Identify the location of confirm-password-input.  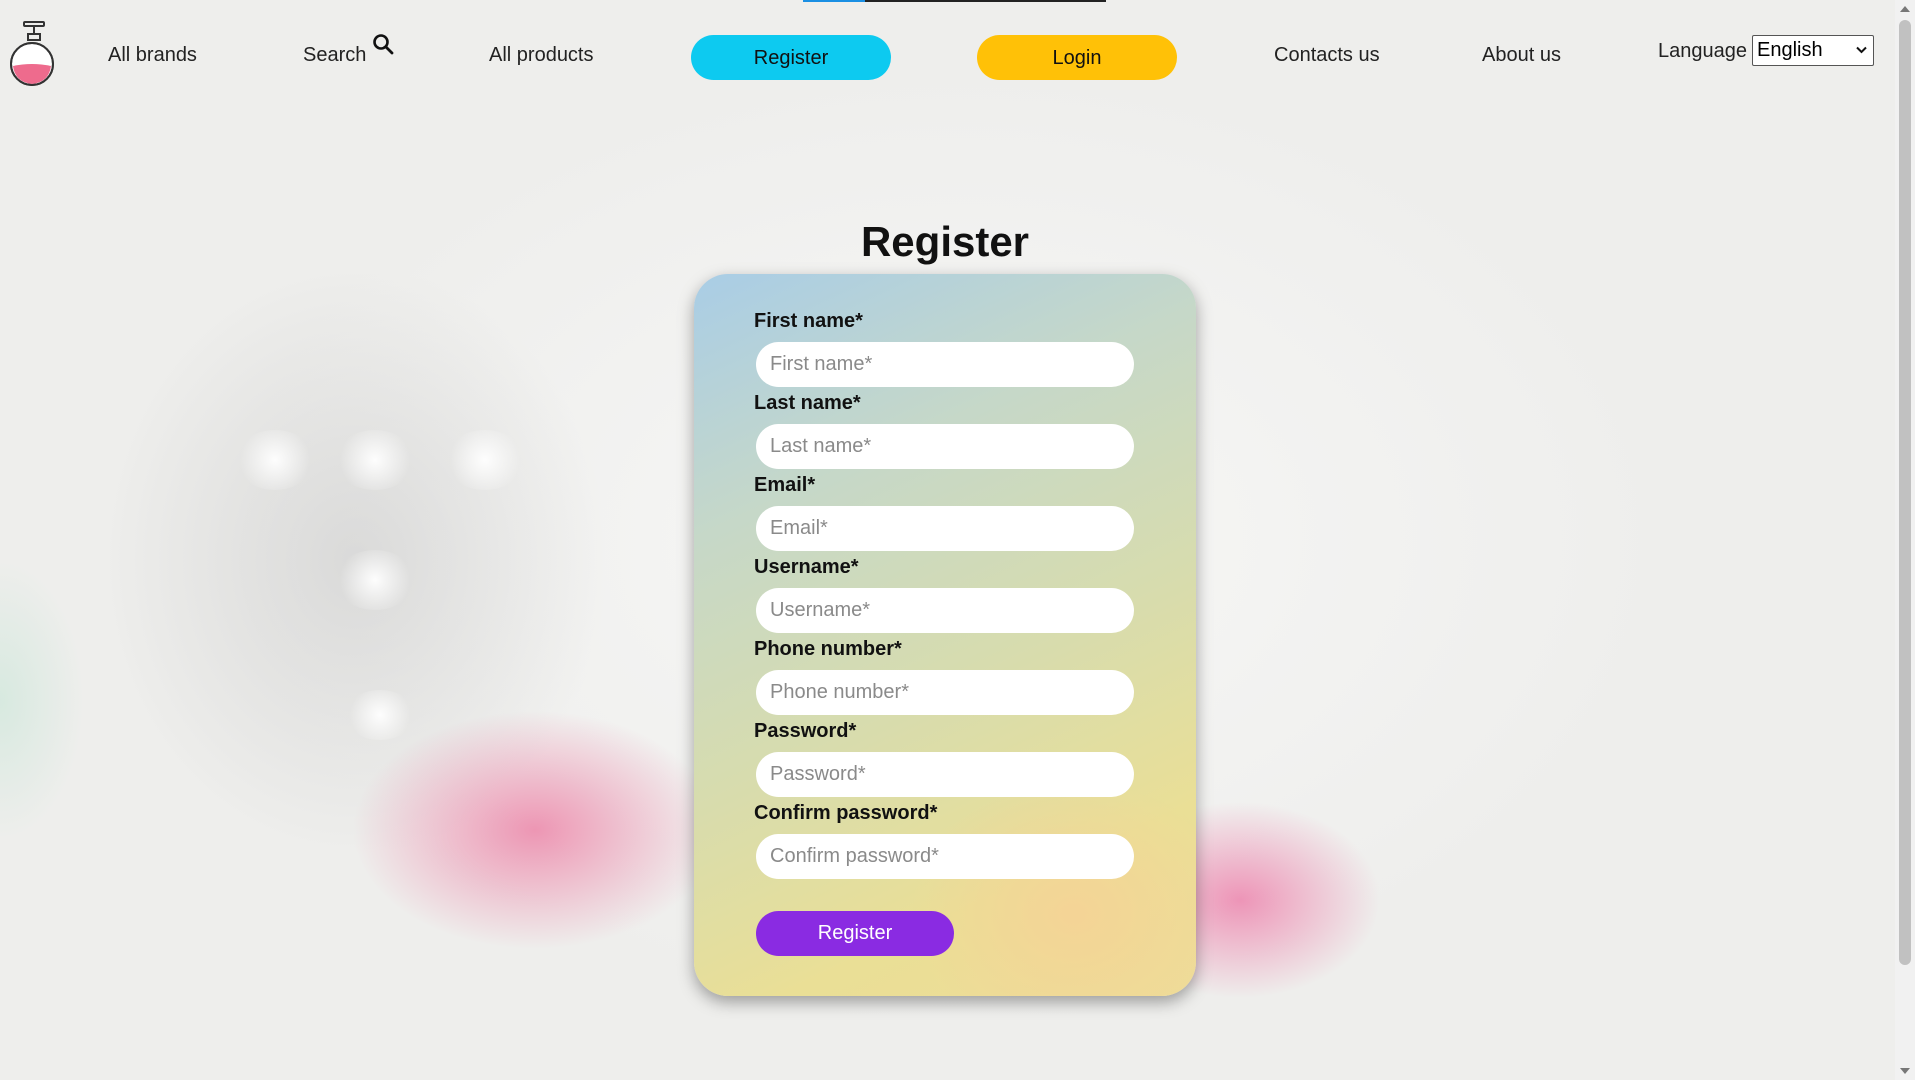
(945, 856).